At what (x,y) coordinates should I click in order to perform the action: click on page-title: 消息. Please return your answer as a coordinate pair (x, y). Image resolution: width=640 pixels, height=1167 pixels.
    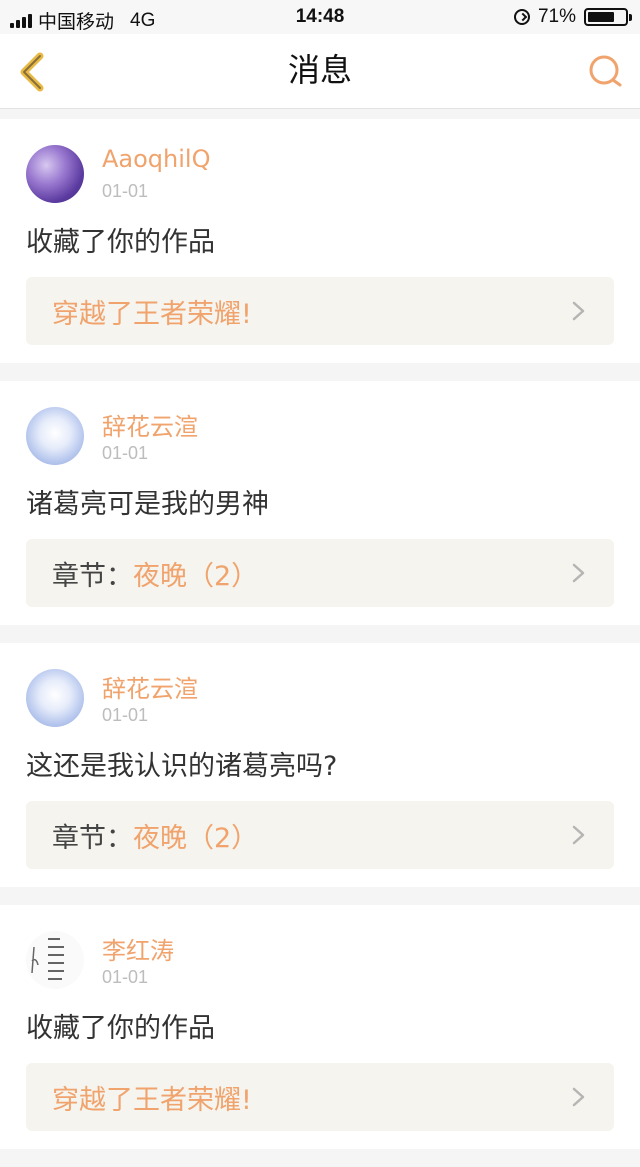
    Looking at the image, I should click on (319, 70).